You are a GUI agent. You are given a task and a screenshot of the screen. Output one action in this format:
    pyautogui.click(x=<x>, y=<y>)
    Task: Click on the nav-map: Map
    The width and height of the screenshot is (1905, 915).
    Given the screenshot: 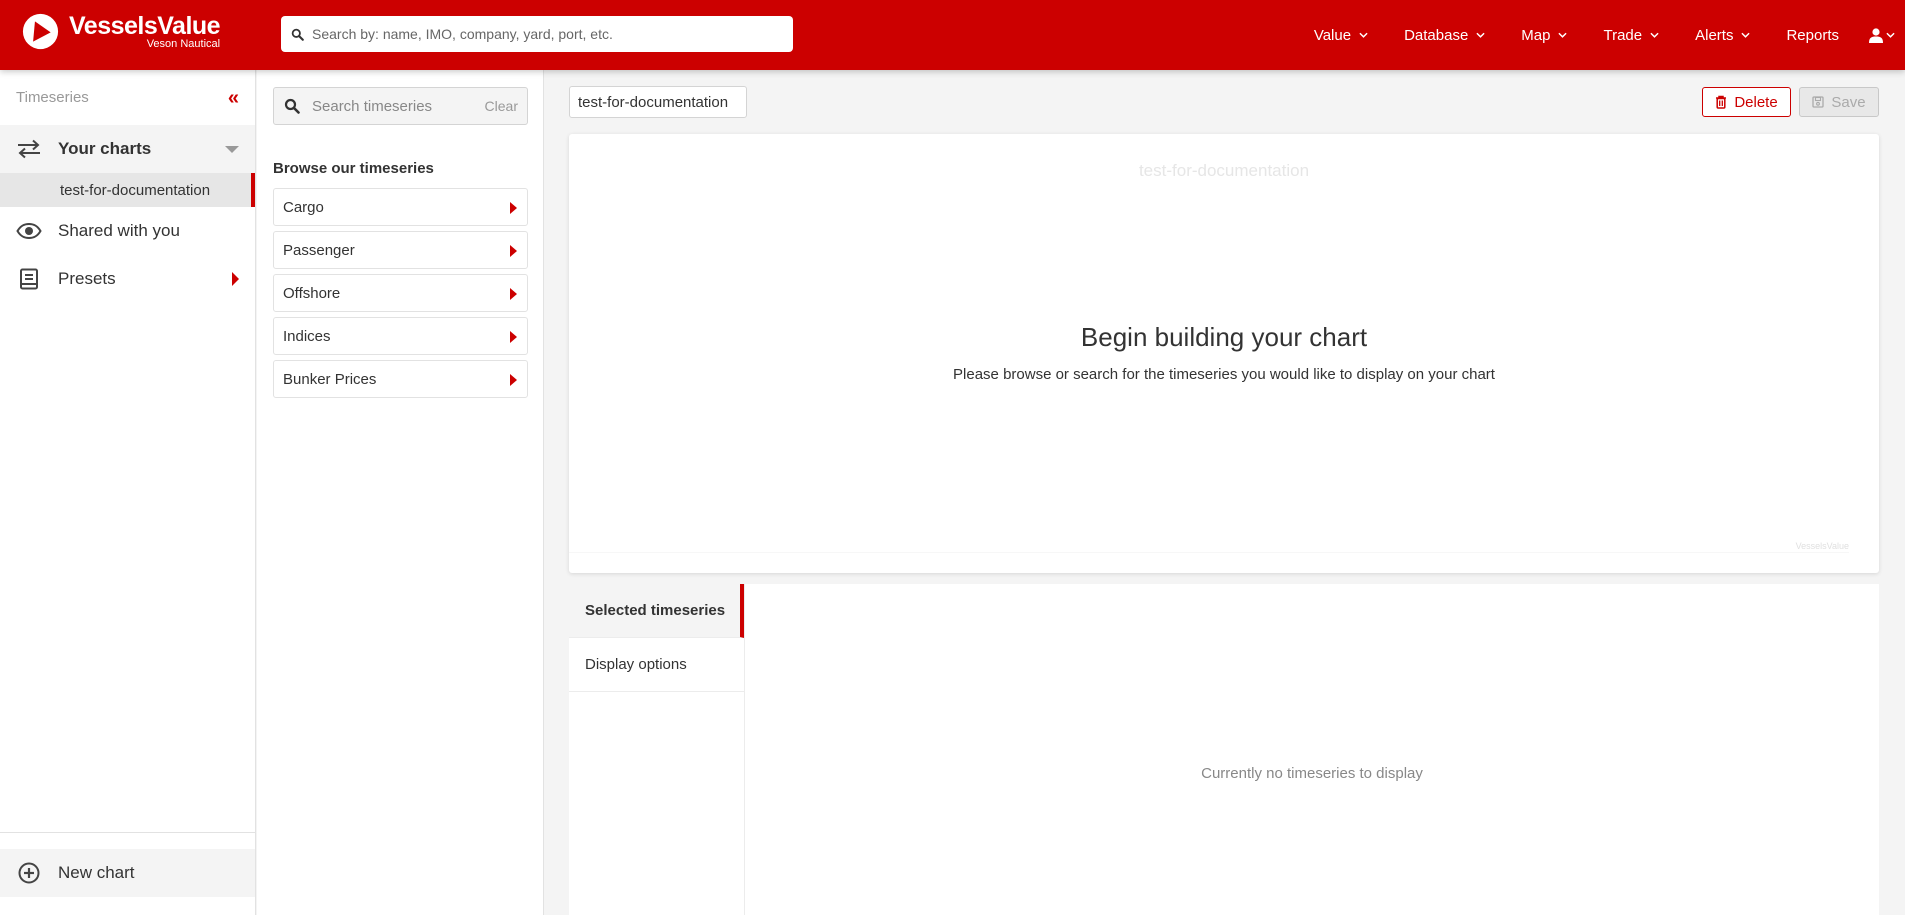 What is the action you would take?
    pyautogui.click(x=1544, y=35)
    